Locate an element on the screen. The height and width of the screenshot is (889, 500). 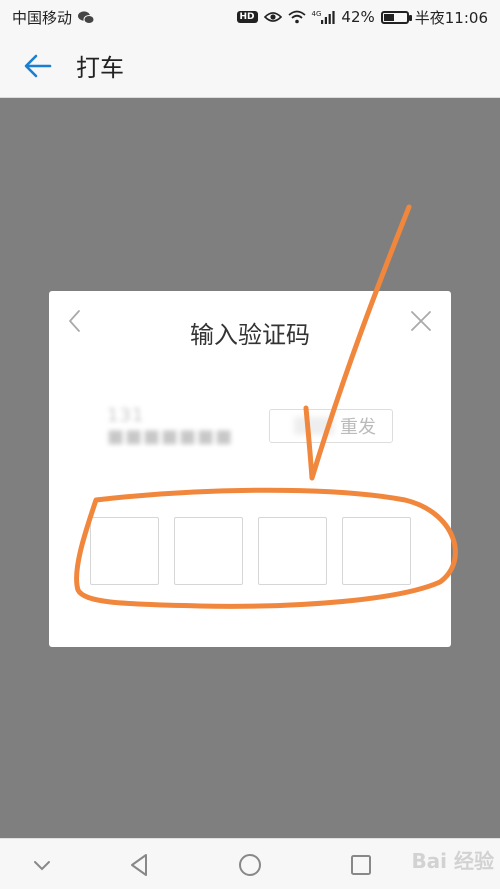
dialog-title: 输入验证码 is located at coordinates (250, 335).